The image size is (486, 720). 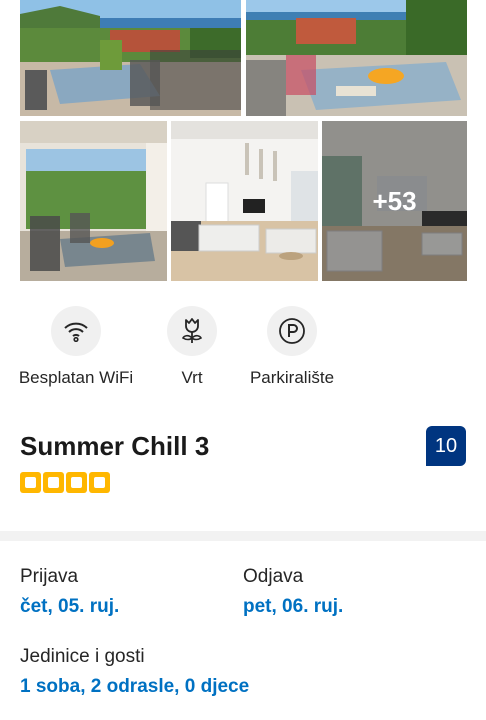 What do you see at coordinates (244, 201) in the screenshot?
I see `photo-living-room` at bounding box center [244, 201].